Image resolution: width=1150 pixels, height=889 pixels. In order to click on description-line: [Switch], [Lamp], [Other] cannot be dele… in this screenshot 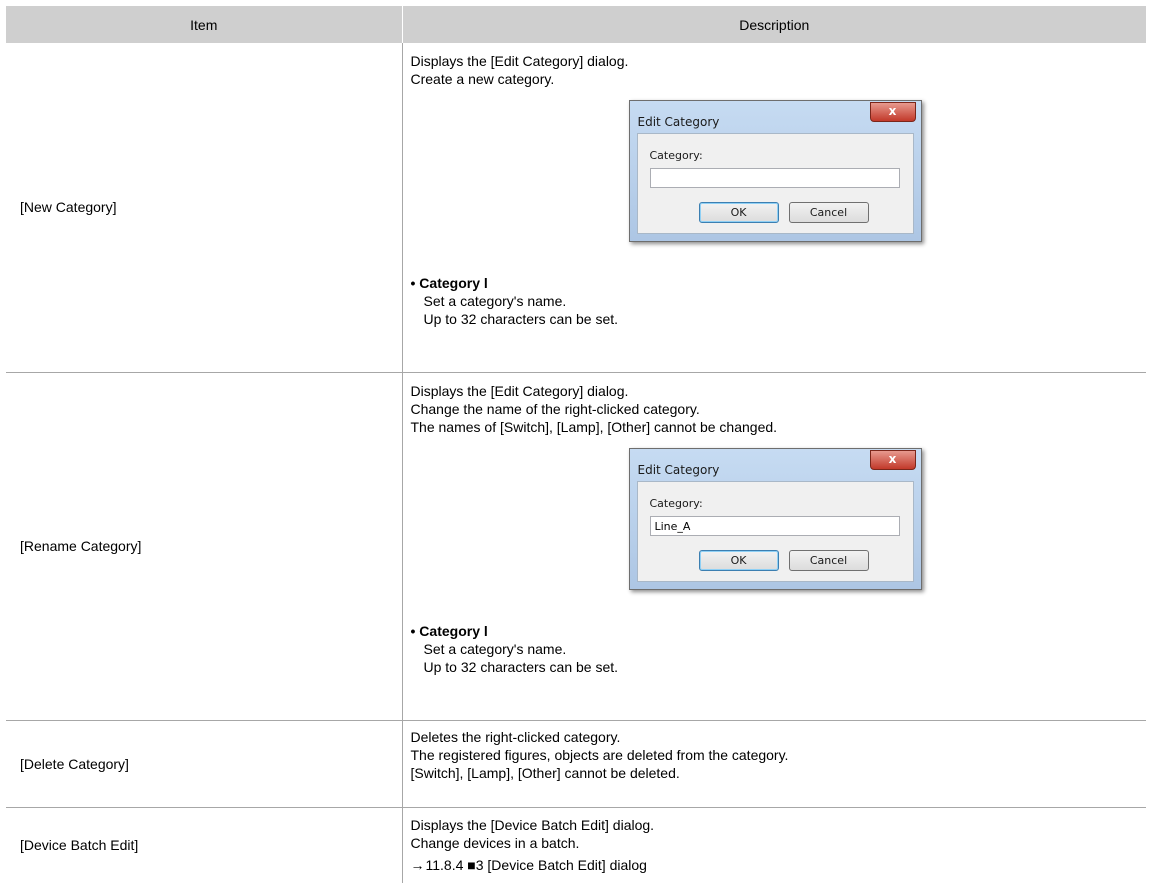, I will do `click(545, 772)`.